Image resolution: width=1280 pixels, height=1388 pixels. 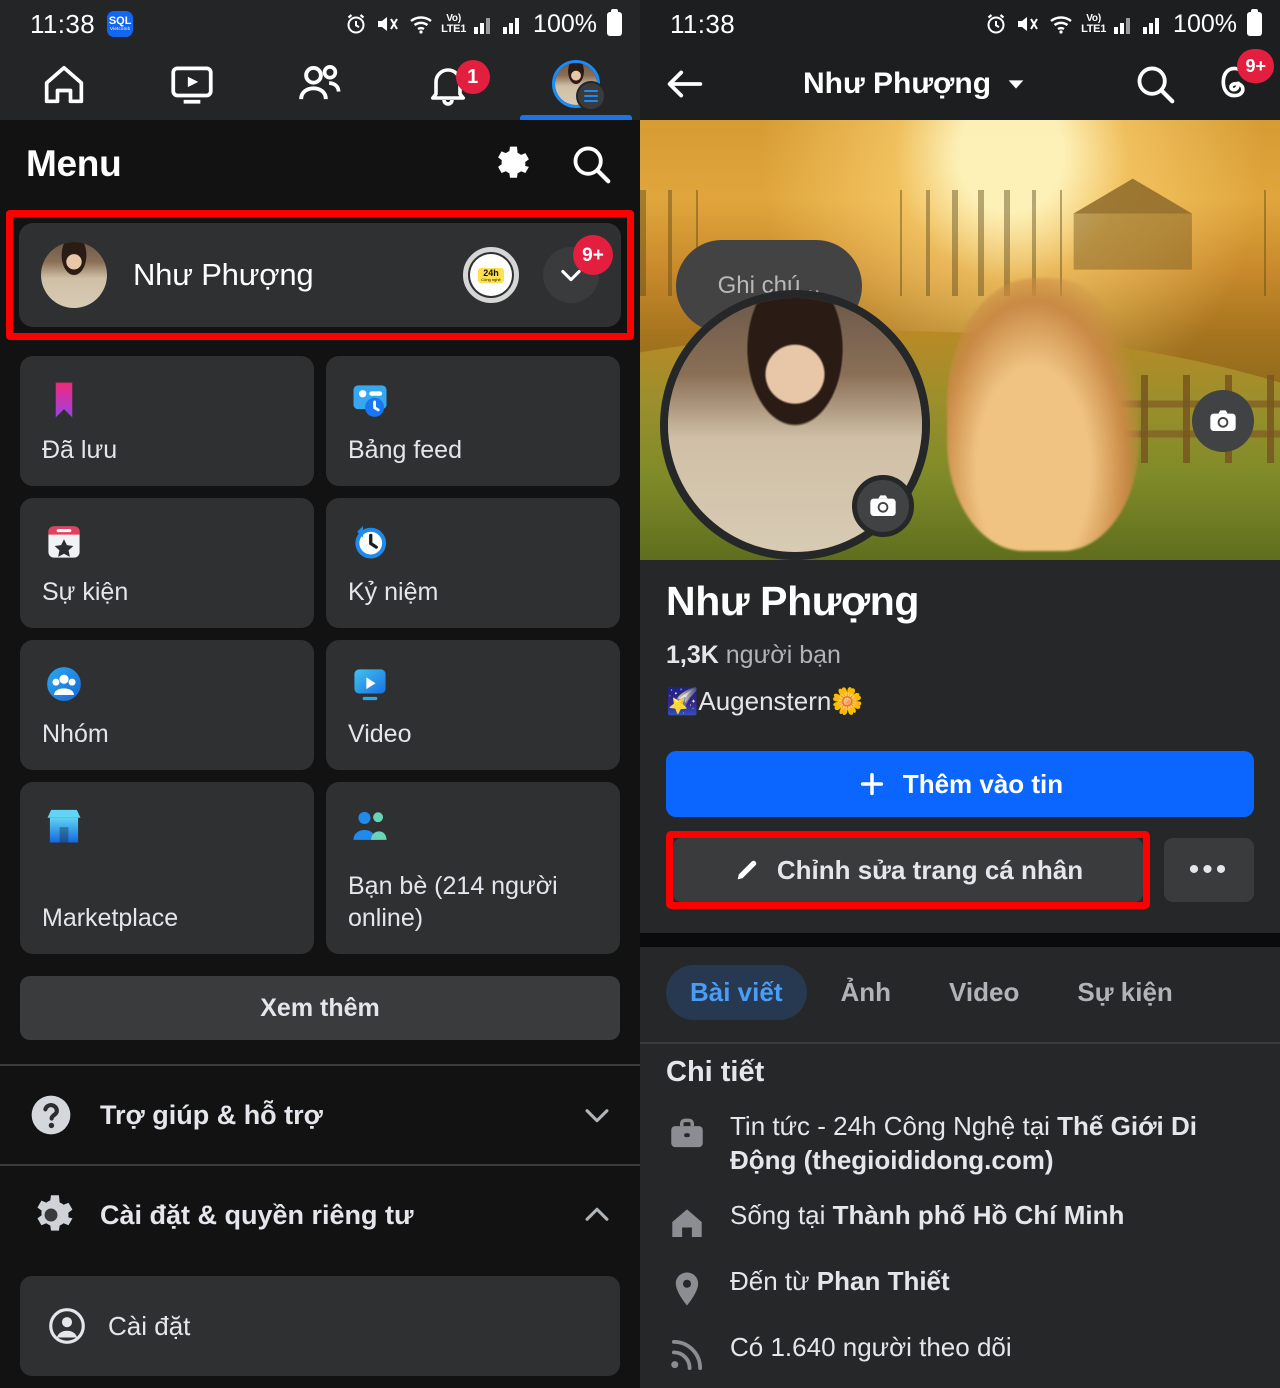 What do you see at coordinates (388, 24) in the screenshot?
I see `mute-icon` at bounding box center [388, 24].